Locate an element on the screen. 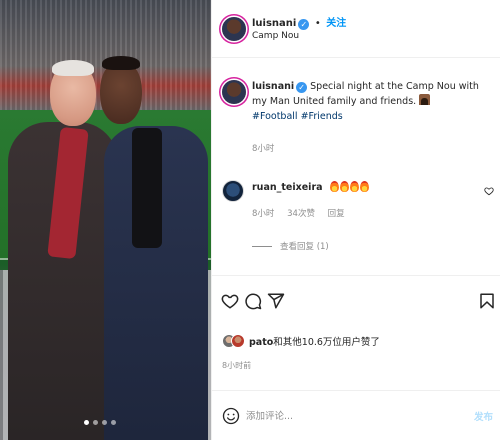 The image size is (500, 440). bookmark-icon is located at coordinates (487, 301).